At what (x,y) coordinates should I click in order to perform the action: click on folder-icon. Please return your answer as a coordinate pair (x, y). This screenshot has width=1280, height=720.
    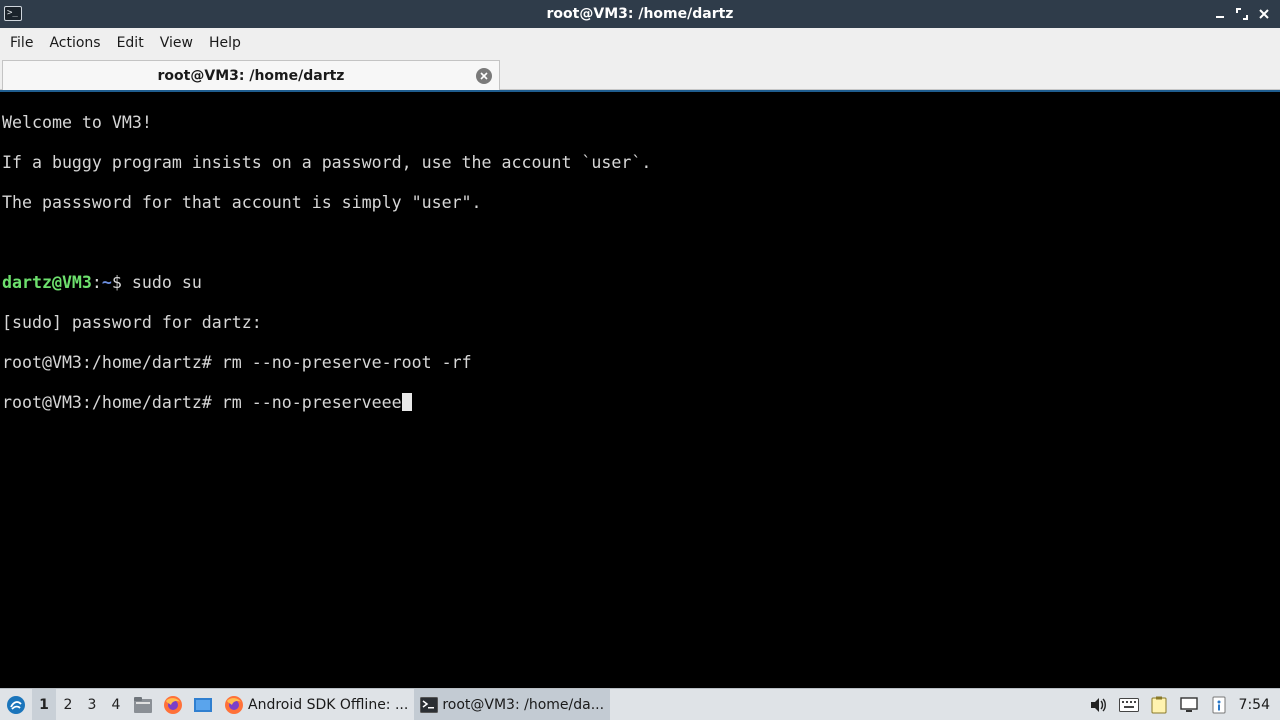
    Looking at the image, I should click on (143, 704).